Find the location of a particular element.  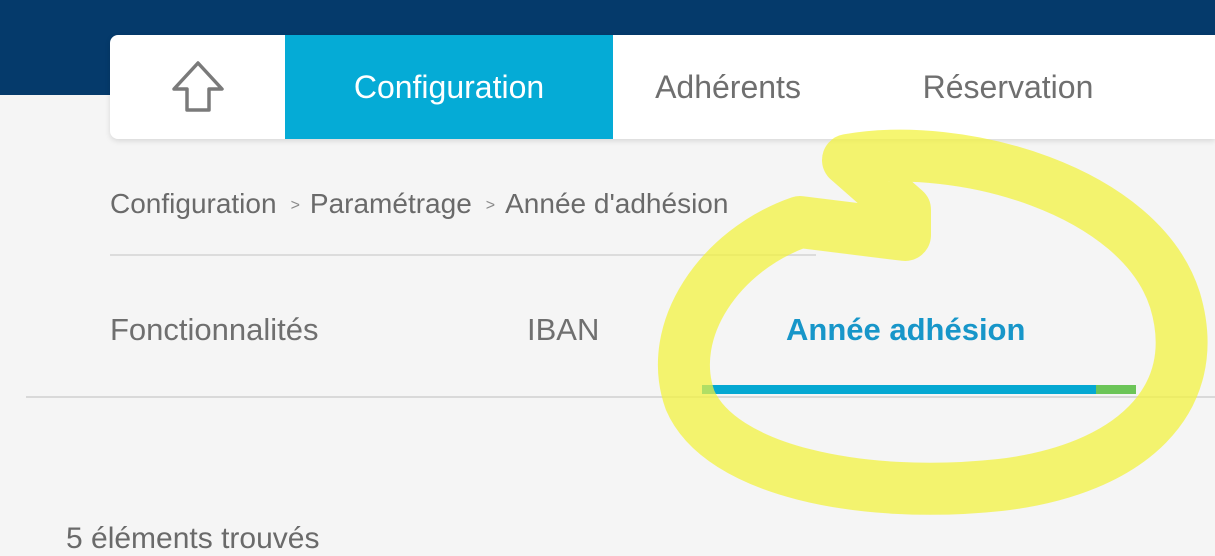

results-count-text: 5 éléments trouvés is located at coordinates (193, 538).